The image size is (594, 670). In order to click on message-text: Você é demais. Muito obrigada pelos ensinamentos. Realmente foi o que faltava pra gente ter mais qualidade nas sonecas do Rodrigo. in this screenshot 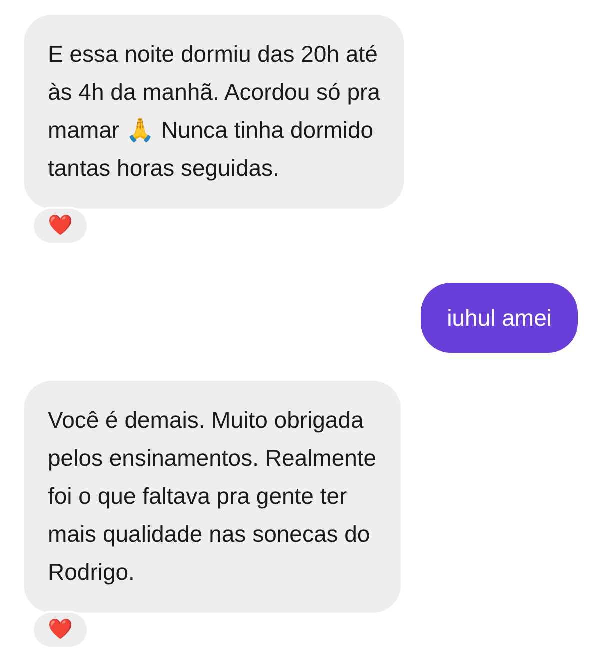, I will do `click(212, 496)`.